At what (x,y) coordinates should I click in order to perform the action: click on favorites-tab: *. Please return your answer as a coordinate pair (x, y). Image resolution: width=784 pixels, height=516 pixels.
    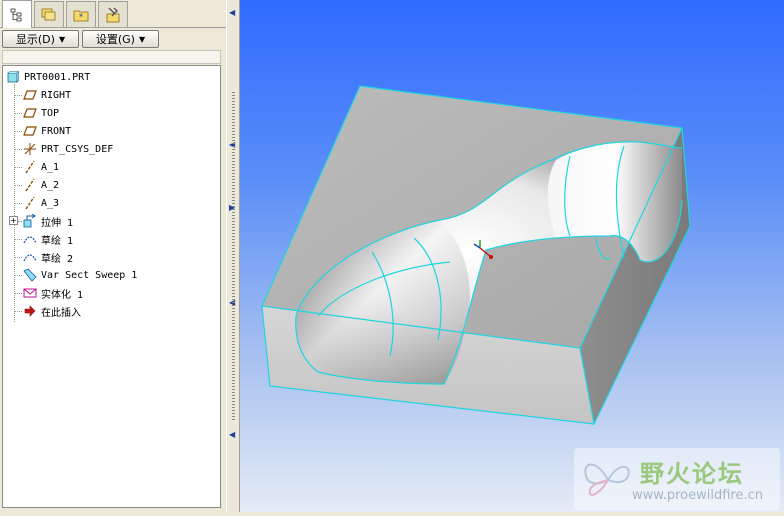
    Looking at the image, I should click on (81, 14).